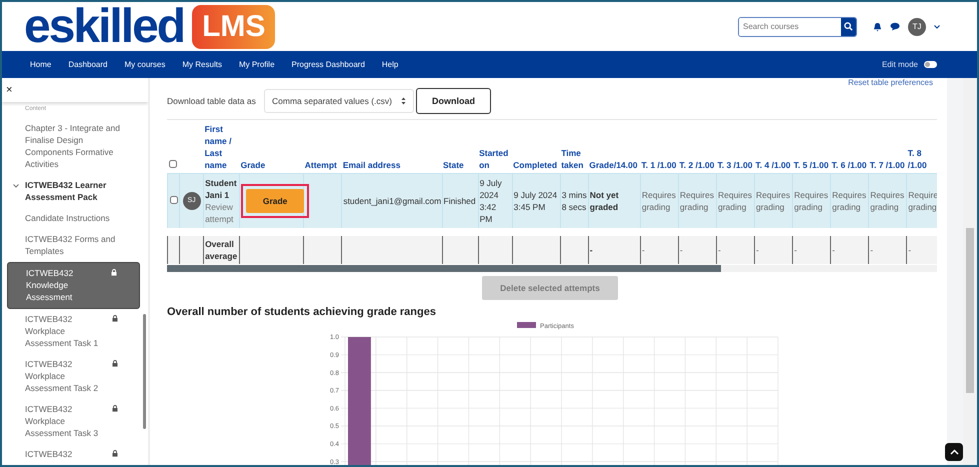 This screenshot has height=467, width=979. I want to click on state-cell: Finished, so click(460, 201).